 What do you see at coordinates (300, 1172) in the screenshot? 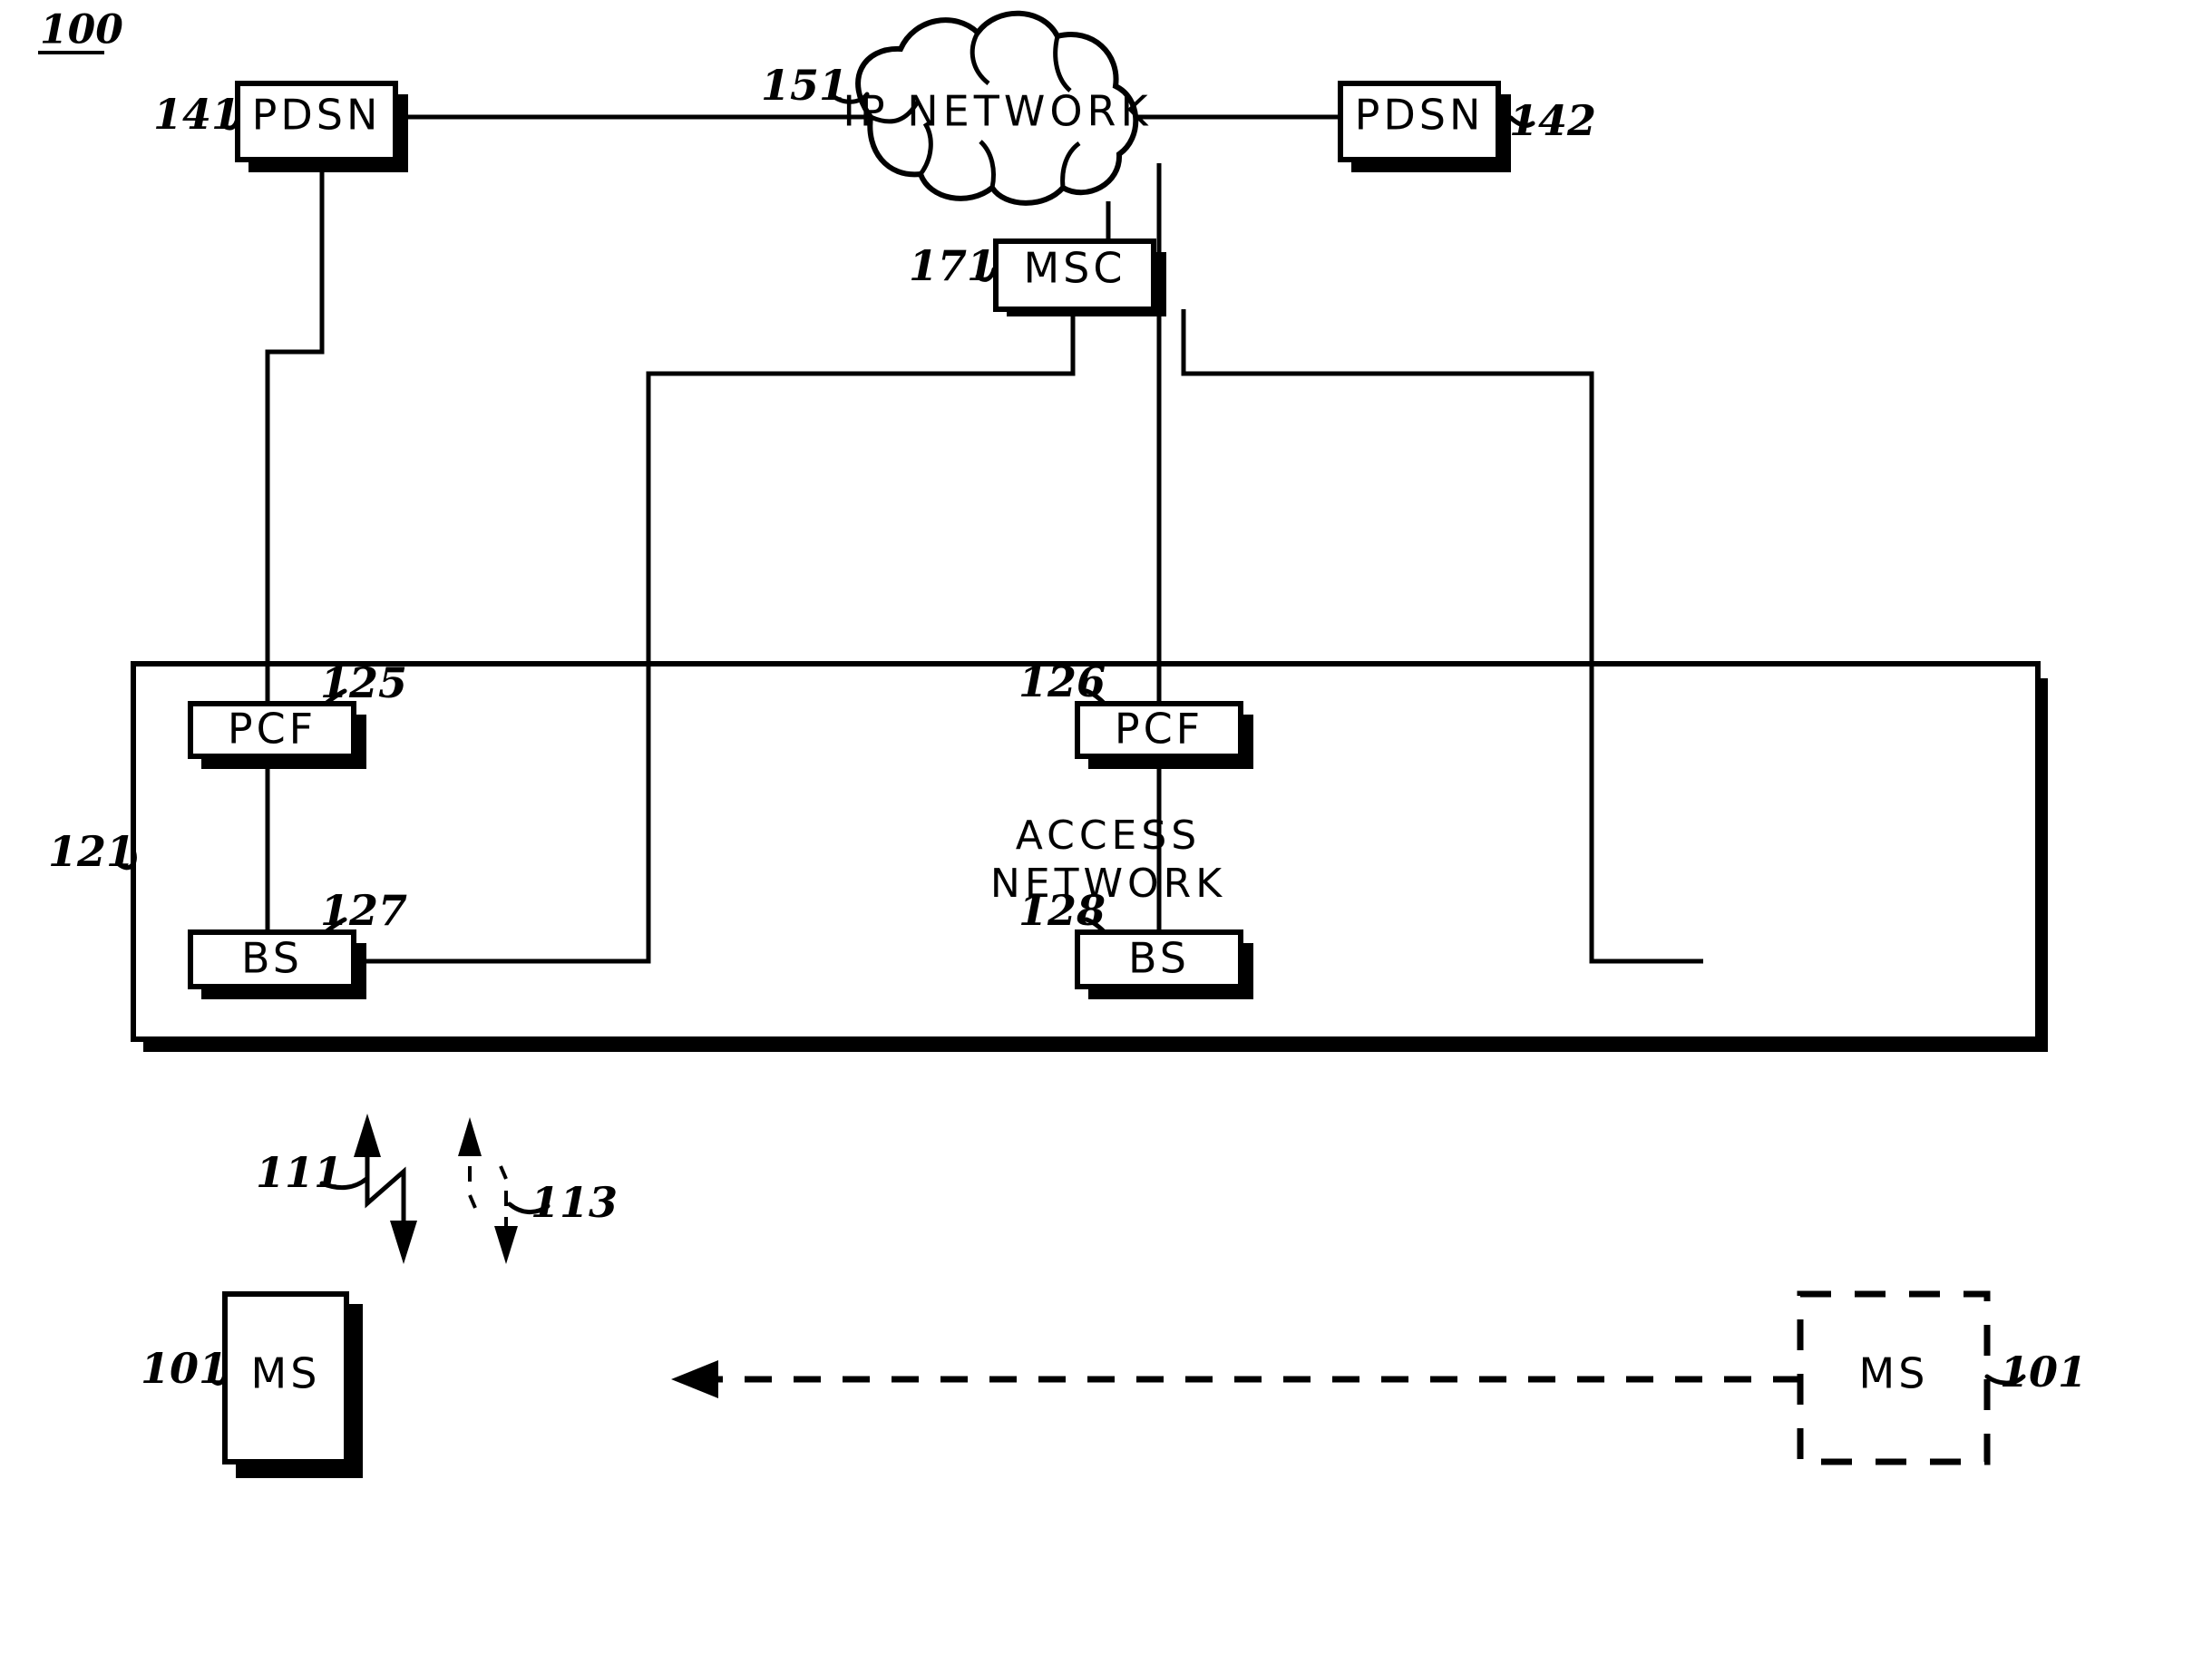
I see `ref-111: 111` at bounding box center [300, 1172].